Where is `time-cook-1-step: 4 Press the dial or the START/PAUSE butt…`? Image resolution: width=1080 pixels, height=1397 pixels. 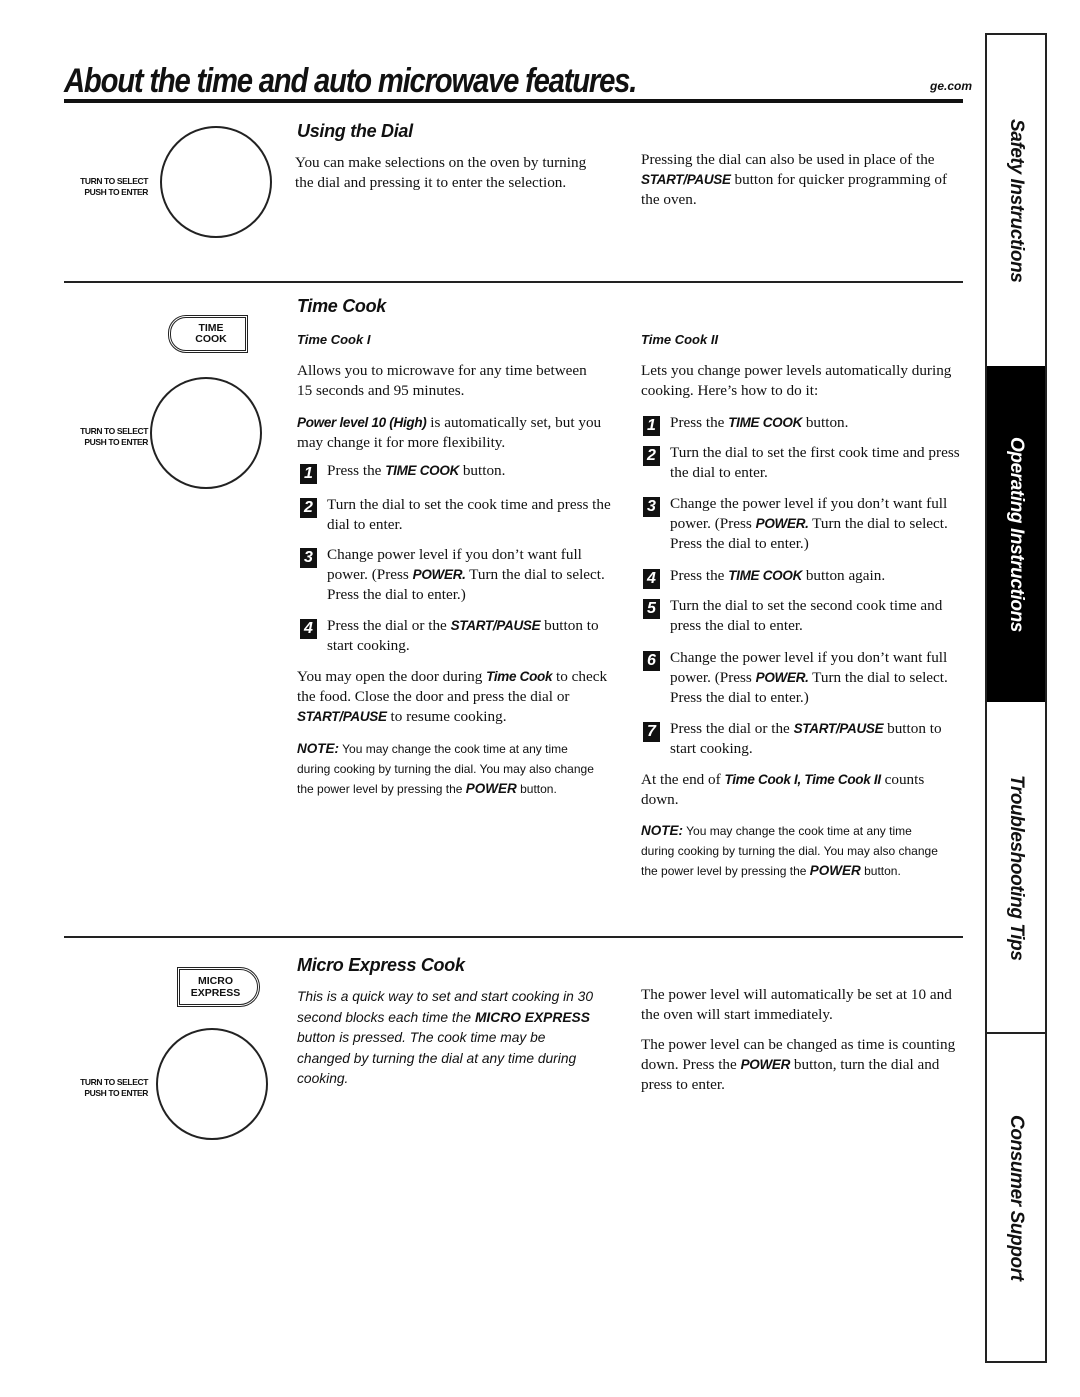 time-cook-1-step: 4 Press the dial or the START/PAUSE butt… is located at coordinates (460, 636).